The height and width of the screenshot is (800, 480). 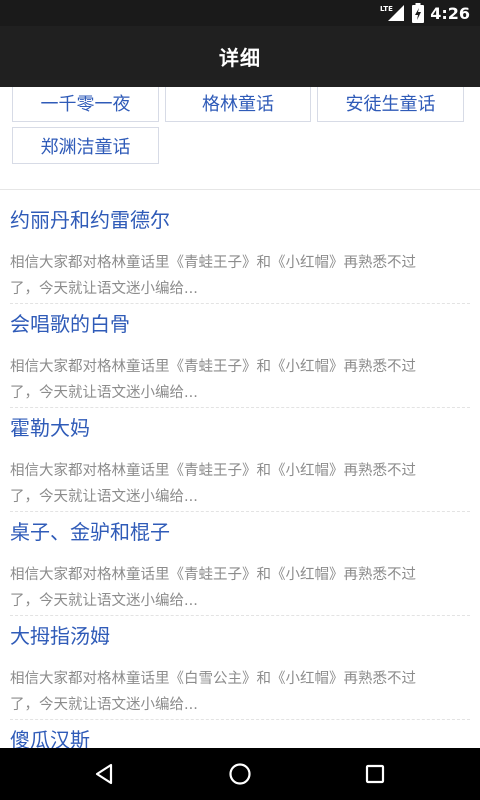 What do you see at coordinates (240, 189) in the screenshot?
I see `section-divider` at bounding box center [240, 189].